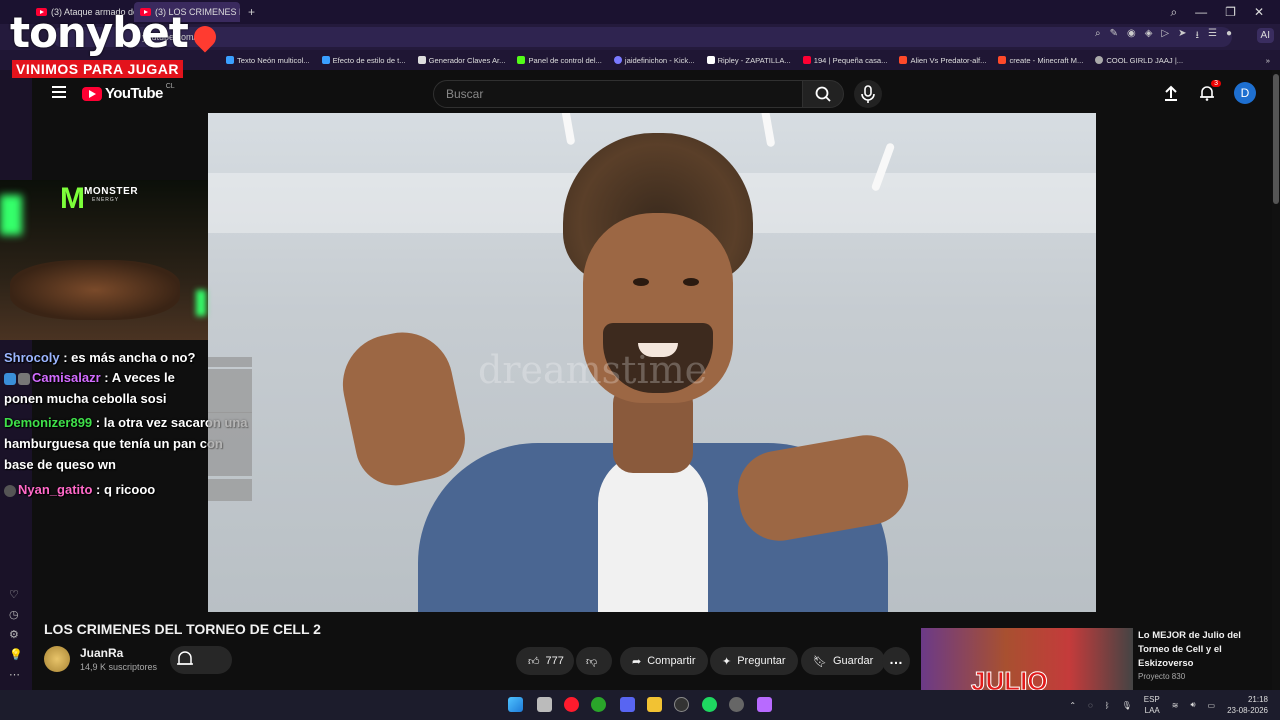 This screenshot has width=1280, height=720. Describe the element at coordinates (1090, 705) in the screenshot. I see `network-icon: ◌` at that location.